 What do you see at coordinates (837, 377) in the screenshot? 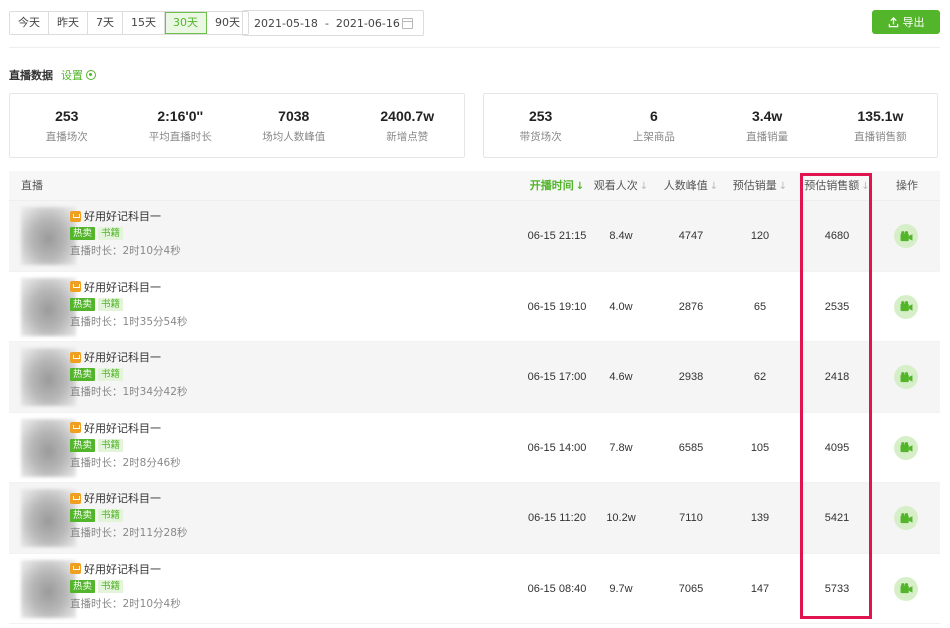
I see `revenue-cell: 2418` at bounding box center [837, 377].